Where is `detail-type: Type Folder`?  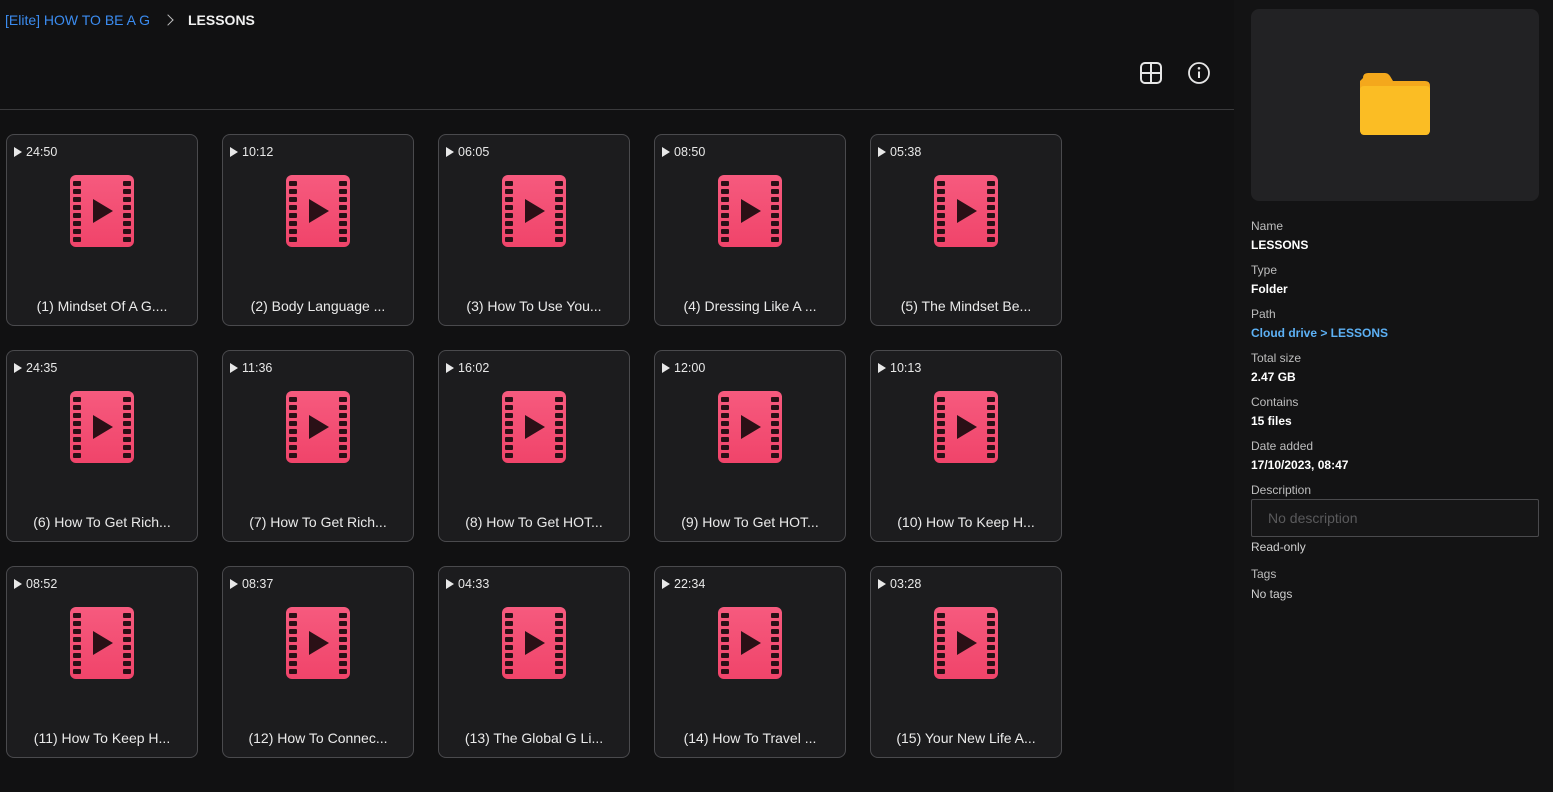
detail-type: Type Folder is located at coordinates (1269, 279).